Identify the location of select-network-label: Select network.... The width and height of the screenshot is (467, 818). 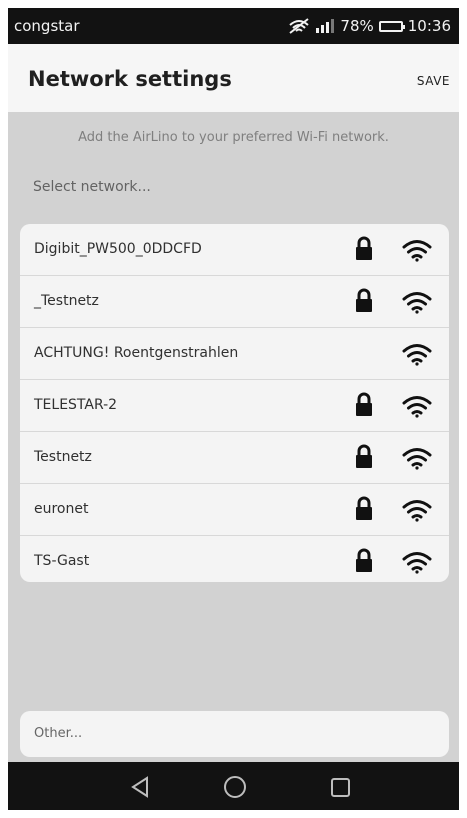
(92, 187).